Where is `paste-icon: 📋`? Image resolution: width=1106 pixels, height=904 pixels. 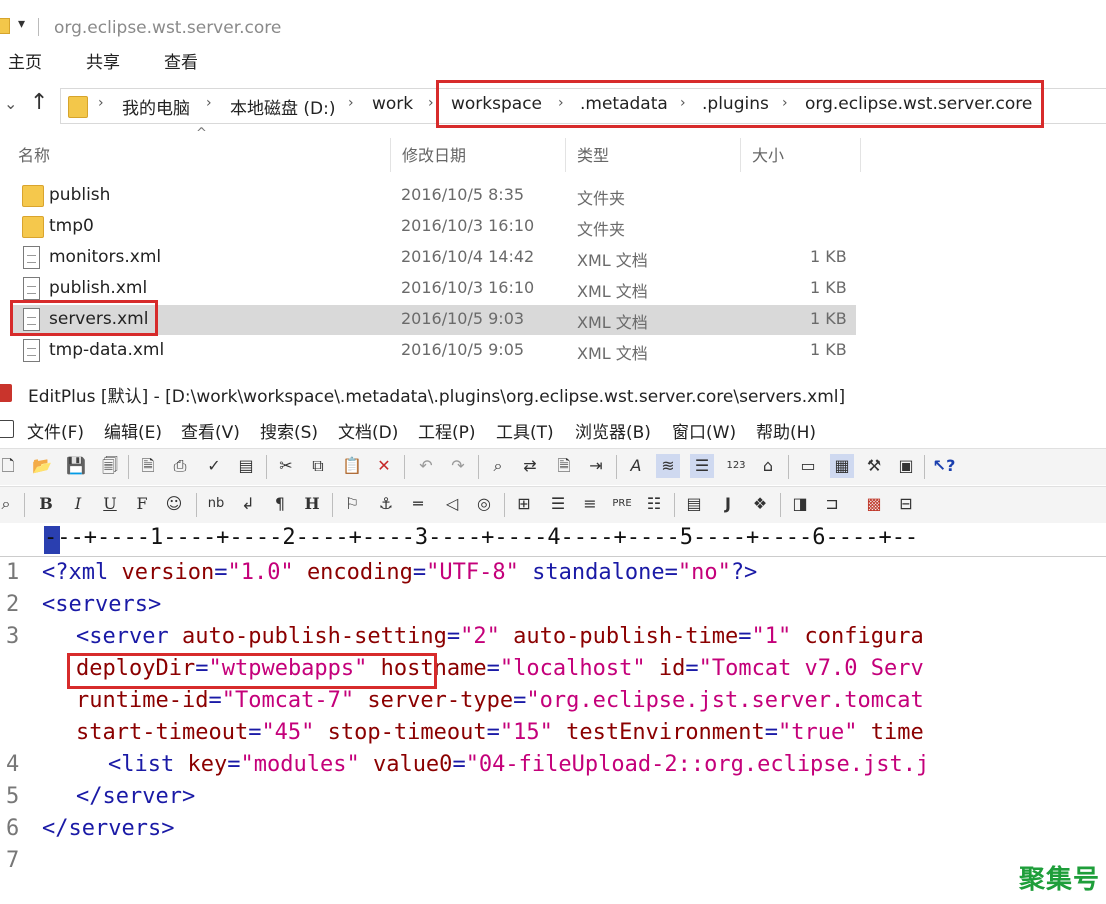
paste-icon: 📋 is located at coordinates (352, 466).